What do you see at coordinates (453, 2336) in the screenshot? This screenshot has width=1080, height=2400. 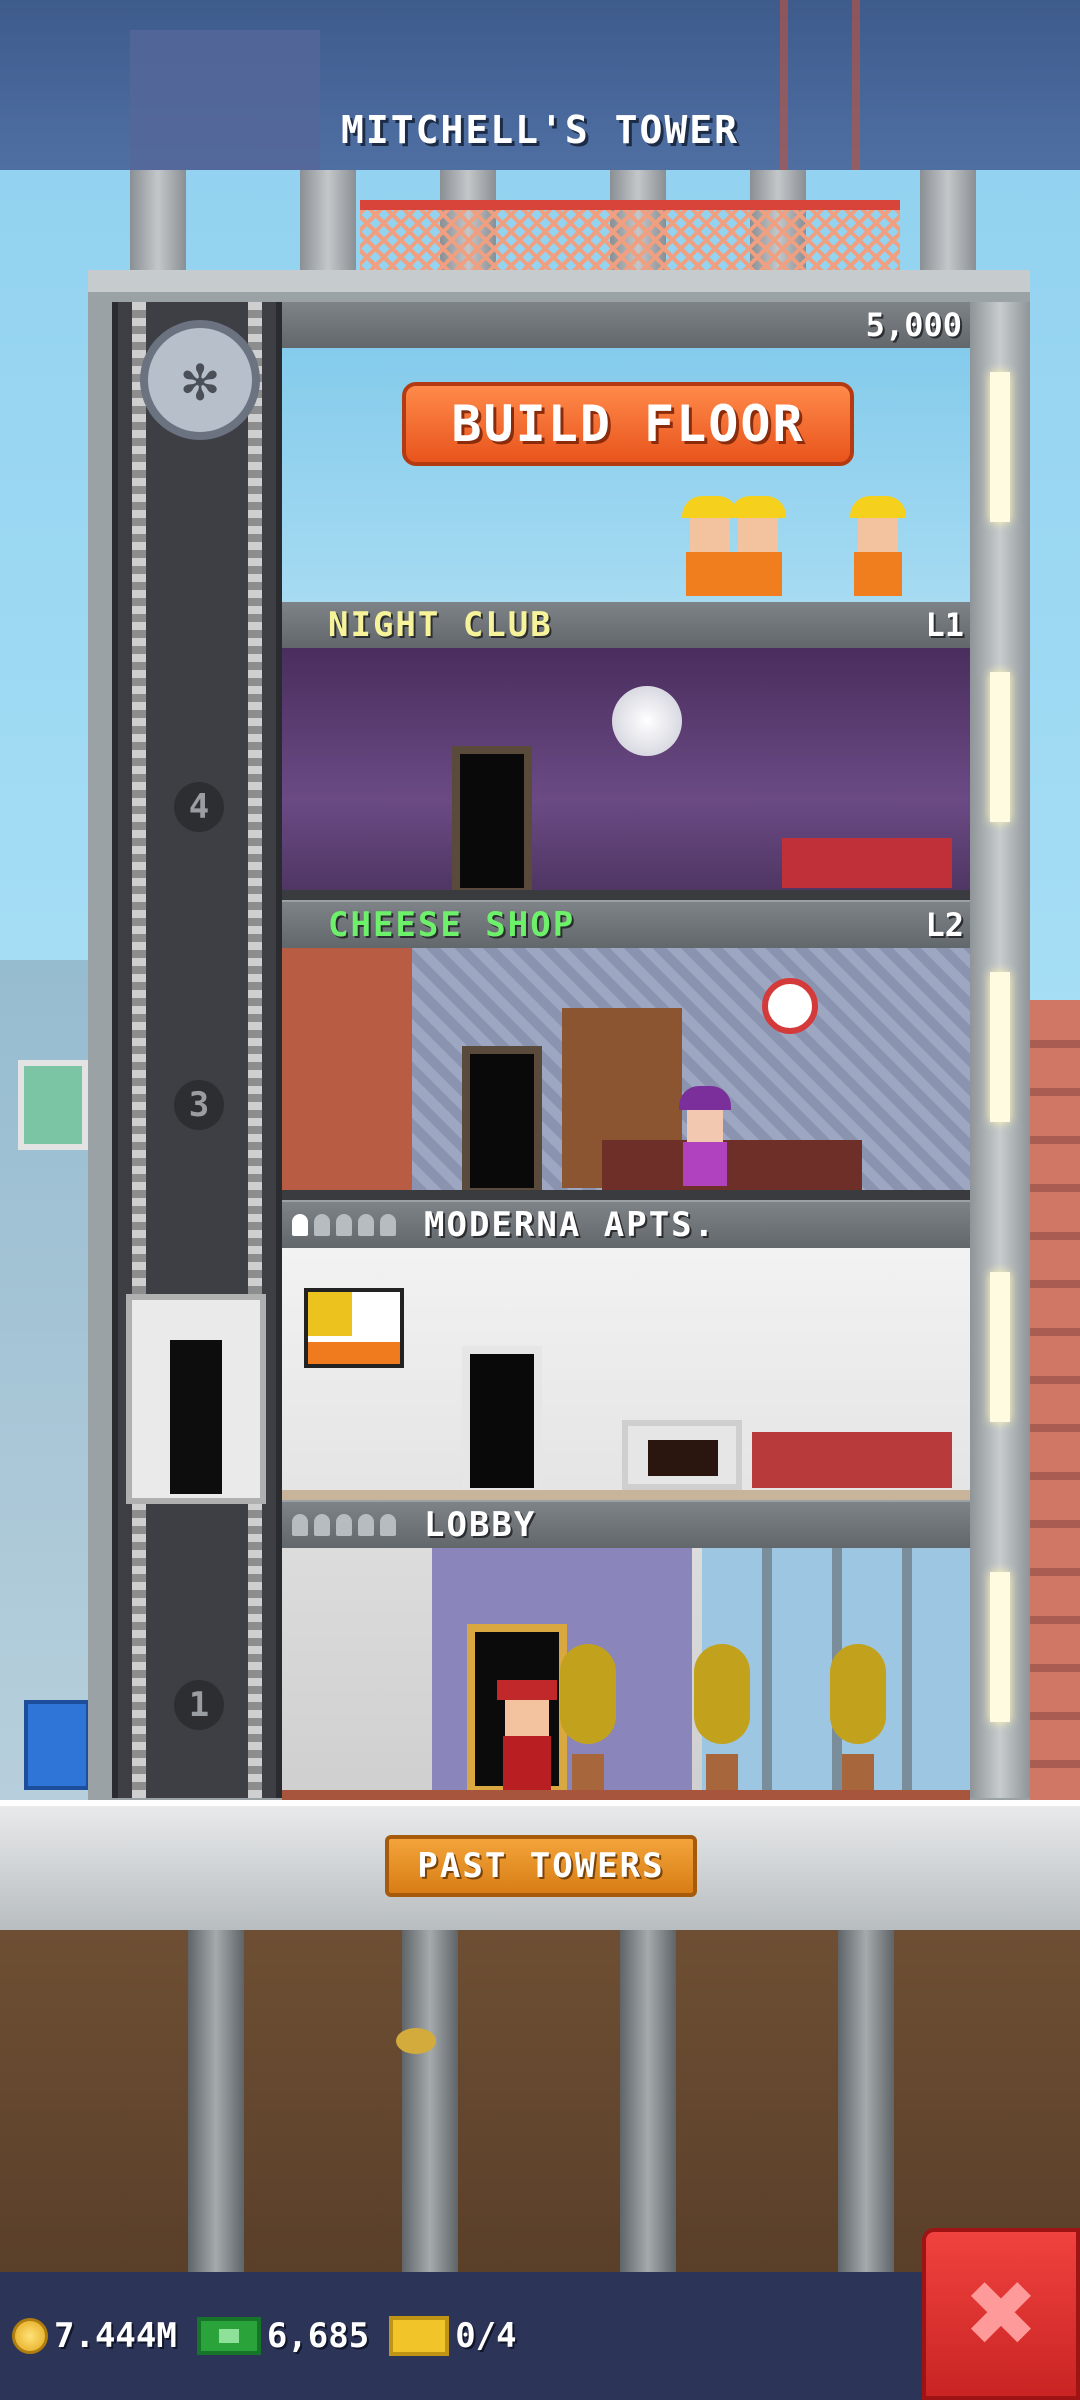 I see `tickets-stat: 0/4` at bounding box center [453, 2336].